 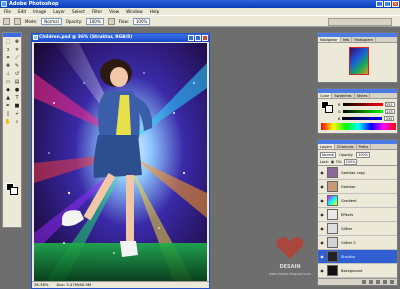 I want to click on new-layer-icon, so click(x=385, y=282).